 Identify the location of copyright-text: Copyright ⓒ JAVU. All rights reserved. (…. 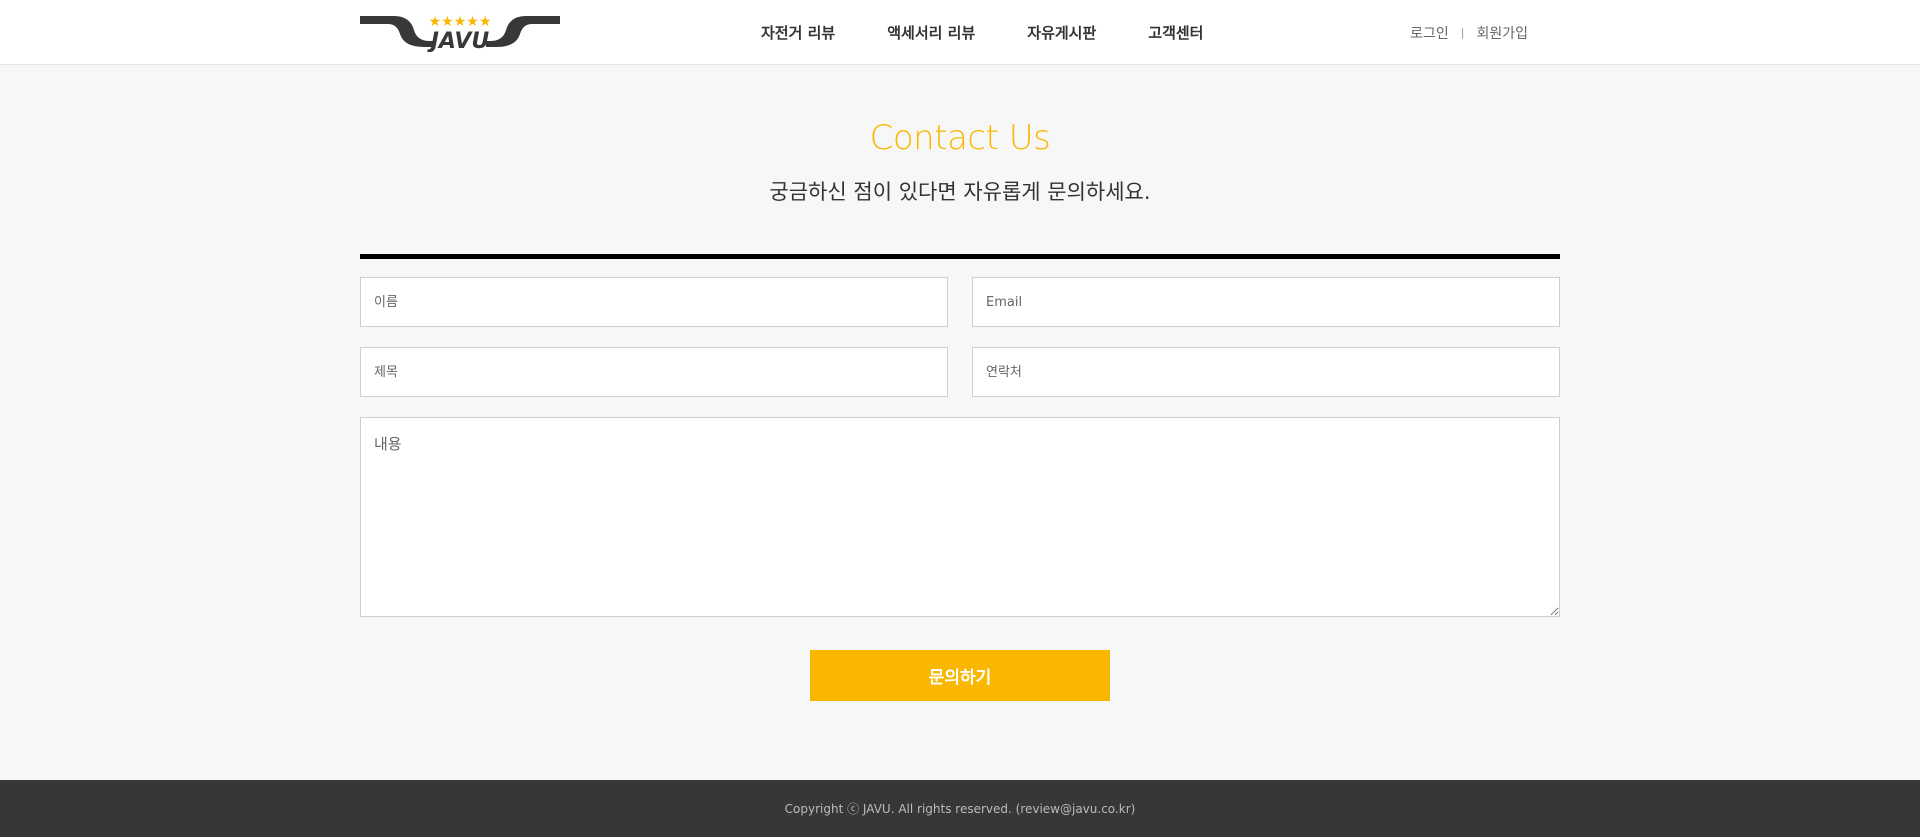
(960, 809).